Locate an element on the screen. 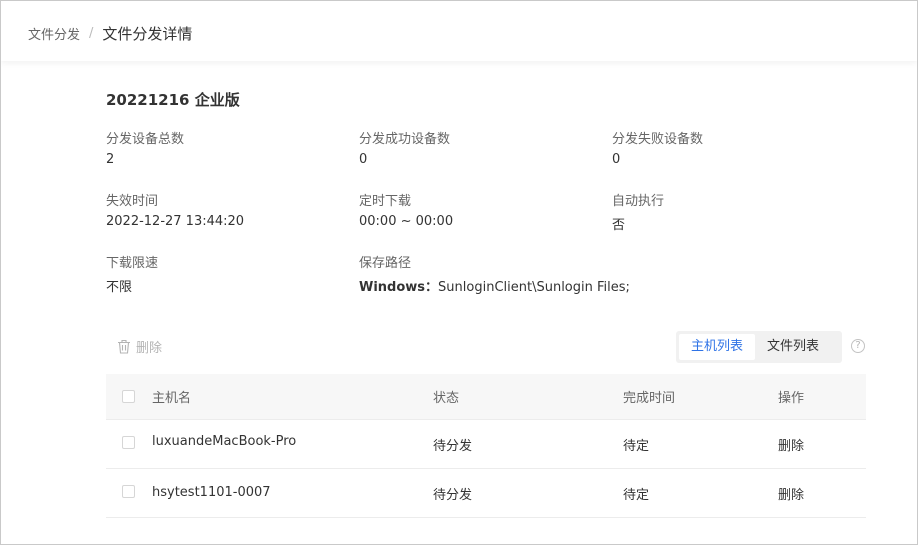  auto-execute-value: 否 is located at coordinates (619, 225).